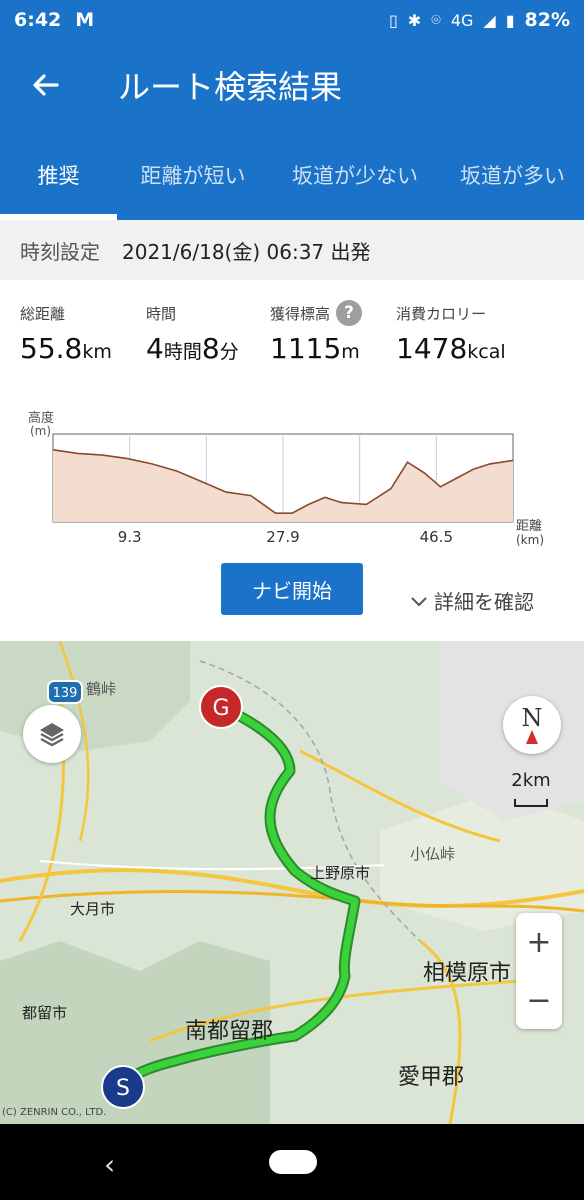 This screenshot has width=584, height=1200. Describe the element at coordinates (547, 20) in the screenshot. I see `battery-percent: 82%` at that location.